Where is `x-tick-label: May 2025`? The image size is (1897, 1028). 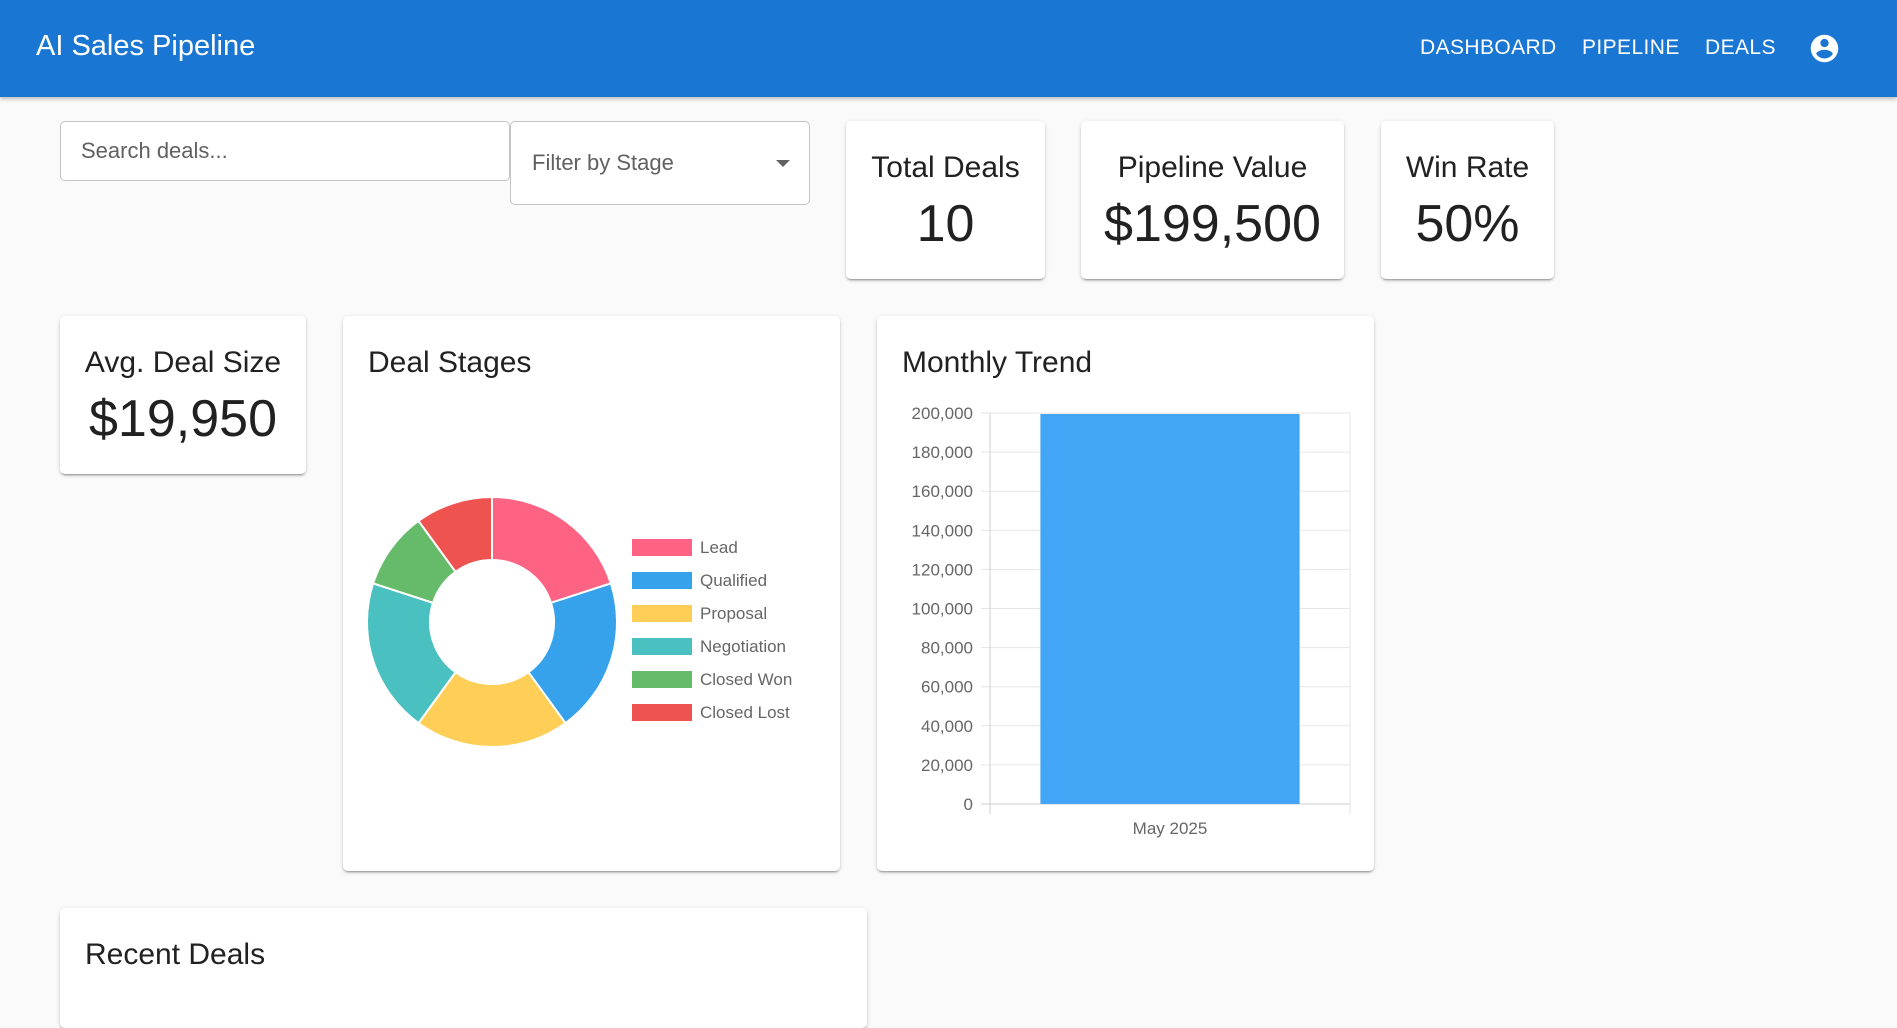 x-tick-label: May 2025 is located at coordinates (1170, 828).